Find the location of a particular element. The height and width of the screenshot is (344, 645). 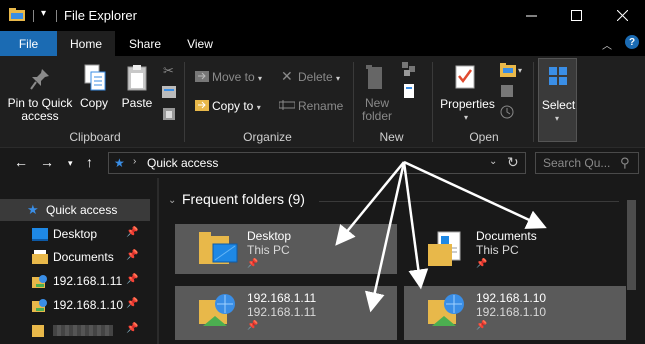

tile-location: 192.168.1.10 is located at coordinates (511, 312).